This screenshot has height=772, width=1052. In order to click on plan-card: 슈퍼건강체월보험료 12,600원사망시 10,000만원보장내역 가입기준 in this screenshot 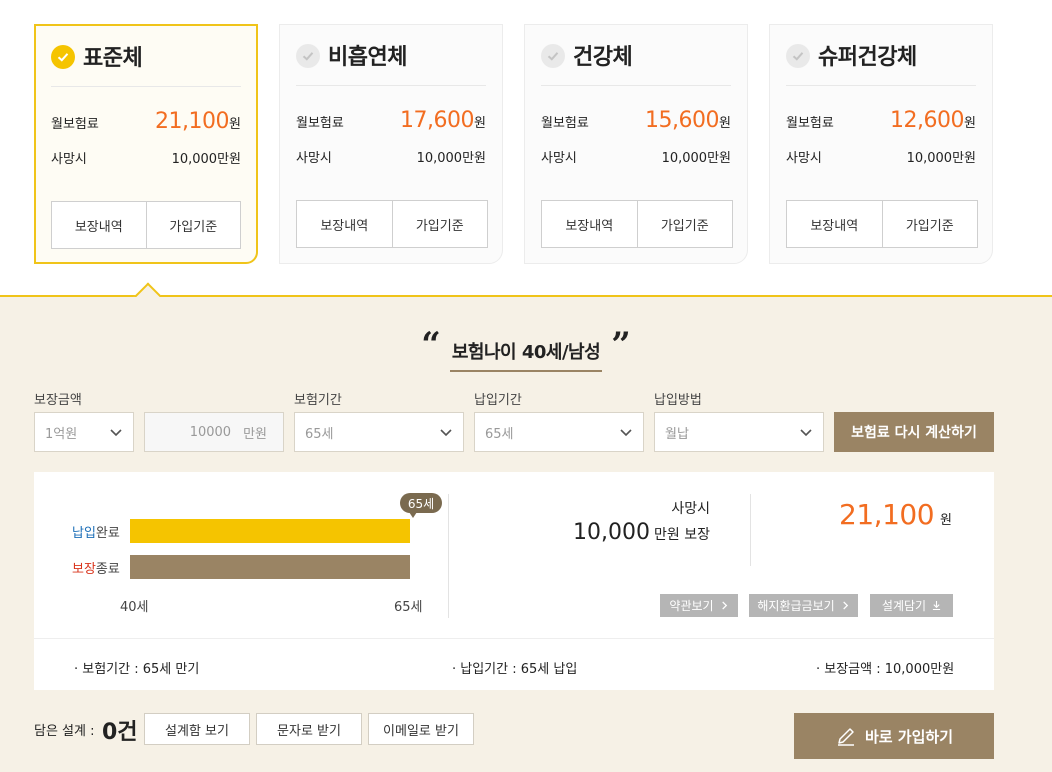, I will do `click(881, 144)`.